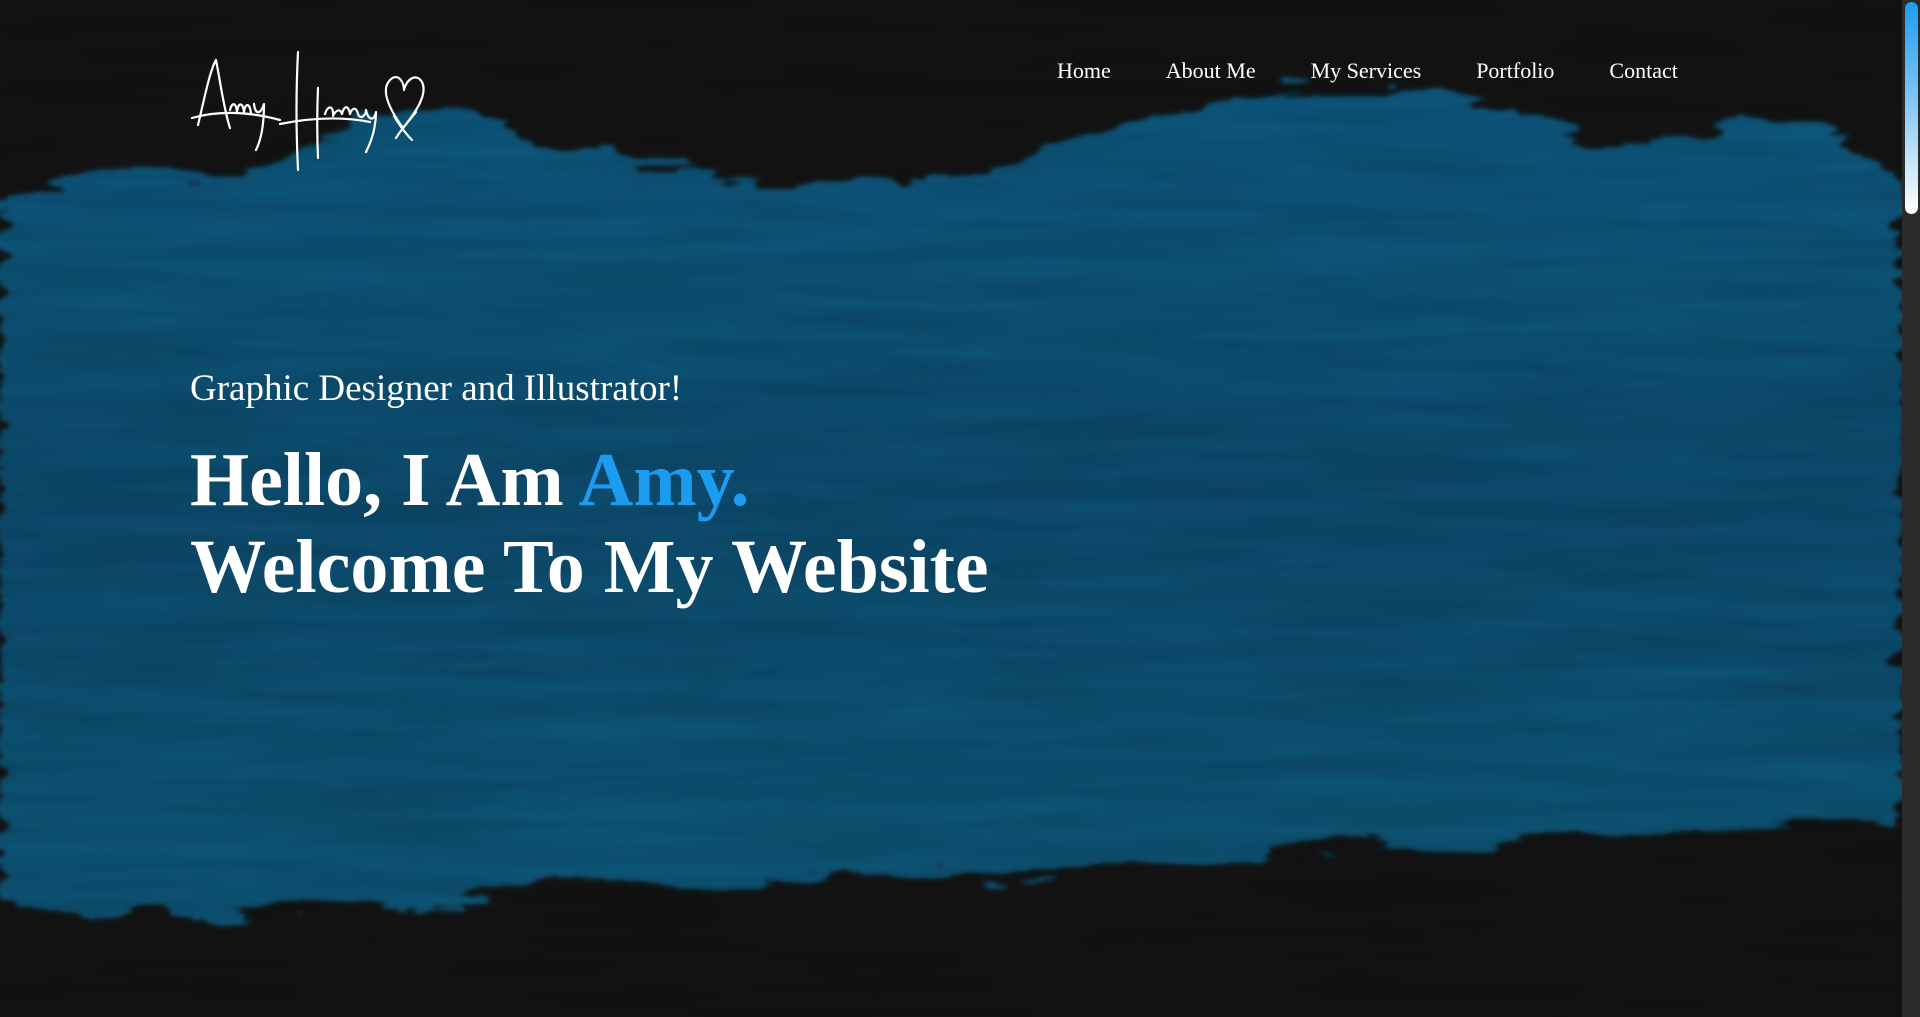 The width and height of the screenshot is (1920, 1017). What do you see at coordinates (1911, 108) in the screenshot?
I see `scrollbar-thumb` at bounding box center [1911, 108].